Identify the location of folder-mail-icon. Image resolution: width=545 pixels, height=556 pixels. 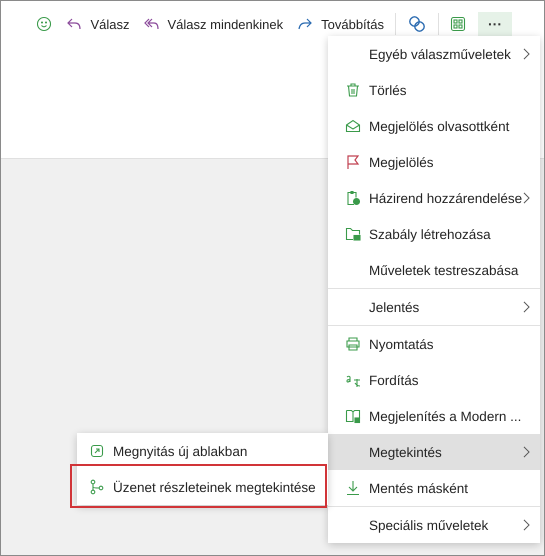
(353, 234).